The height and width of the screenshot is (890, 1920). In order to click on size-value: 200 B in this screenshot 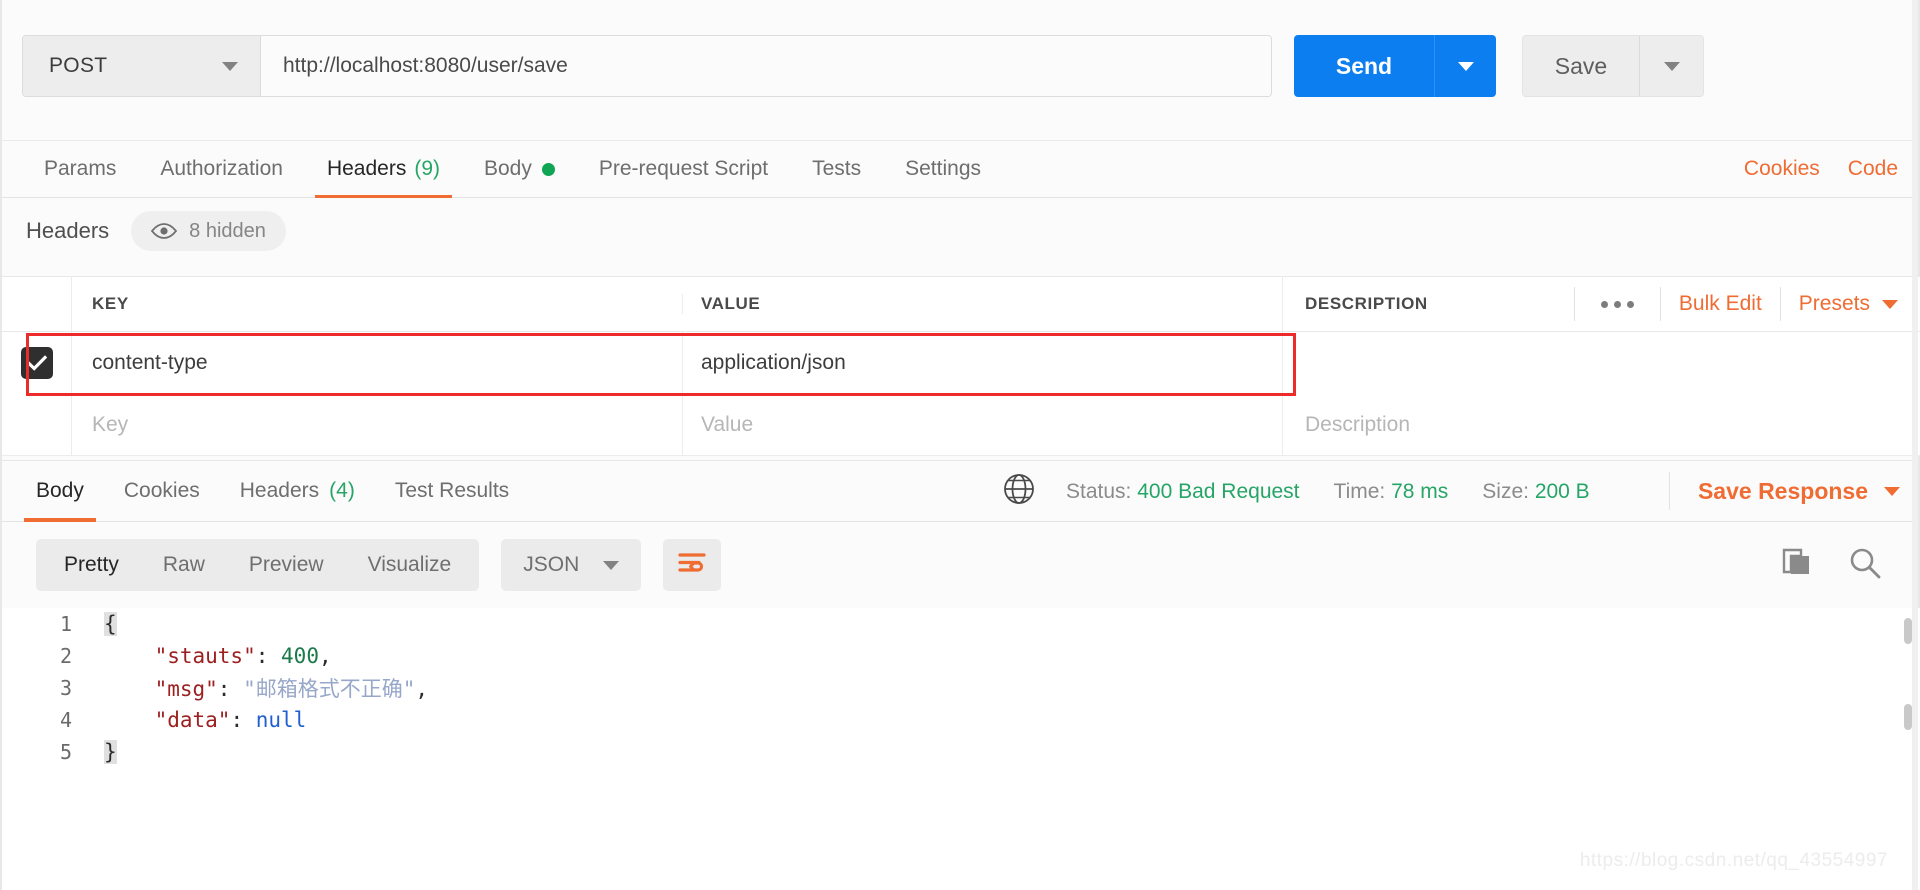, I will do `click(1562, 491)`.